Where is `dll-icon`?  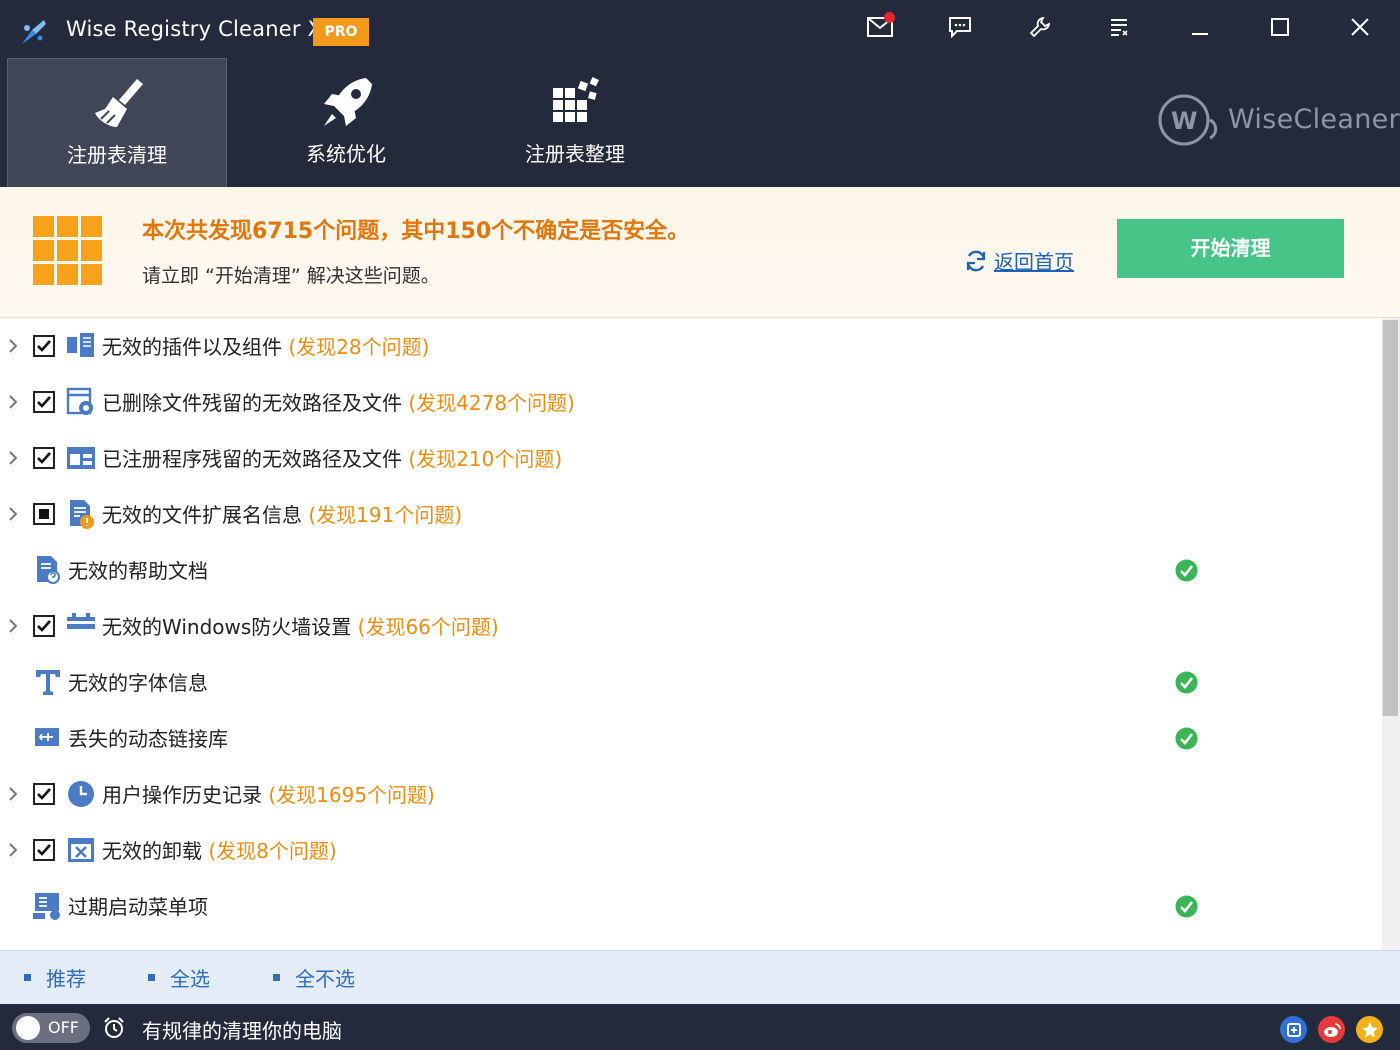
dll-icon is located at coordinates (47, 737).